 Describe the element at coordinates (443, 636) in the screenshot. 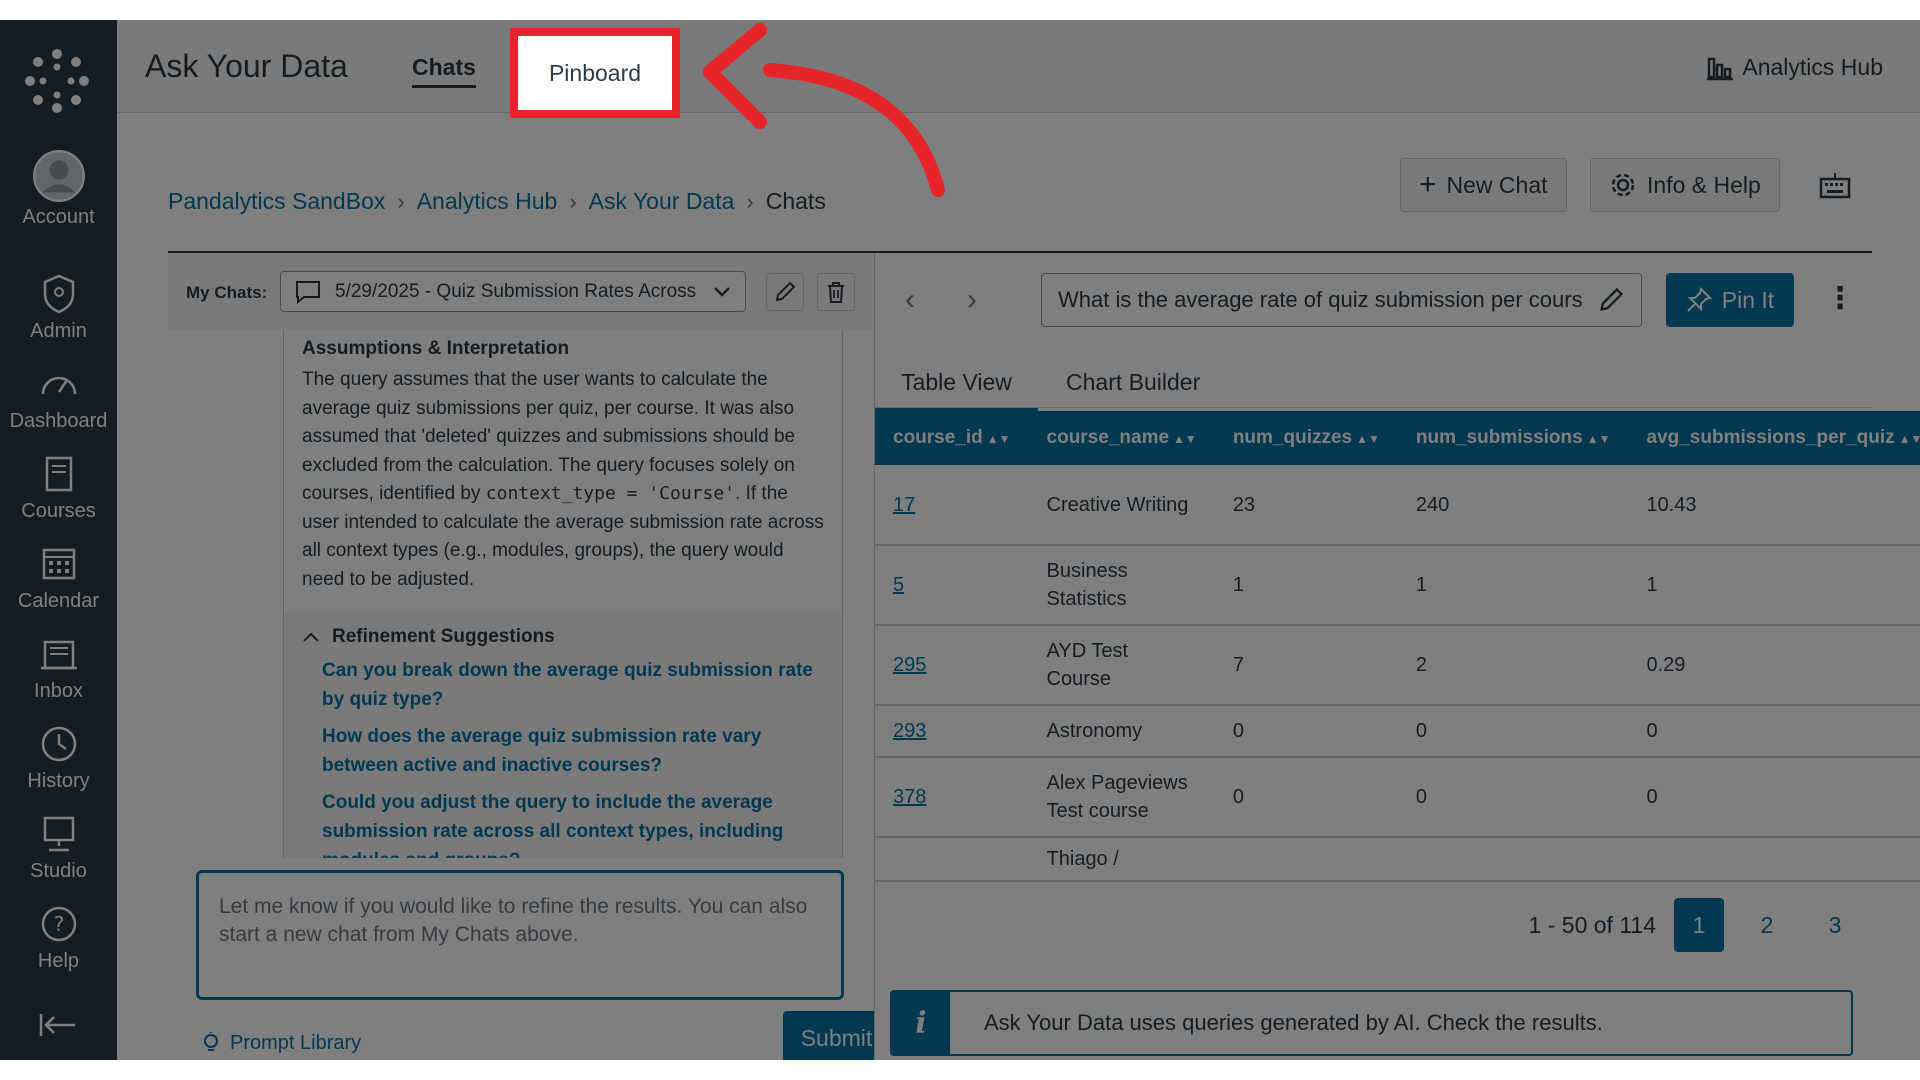

I see `refinement-title: Refinement Suggestions` at that location.